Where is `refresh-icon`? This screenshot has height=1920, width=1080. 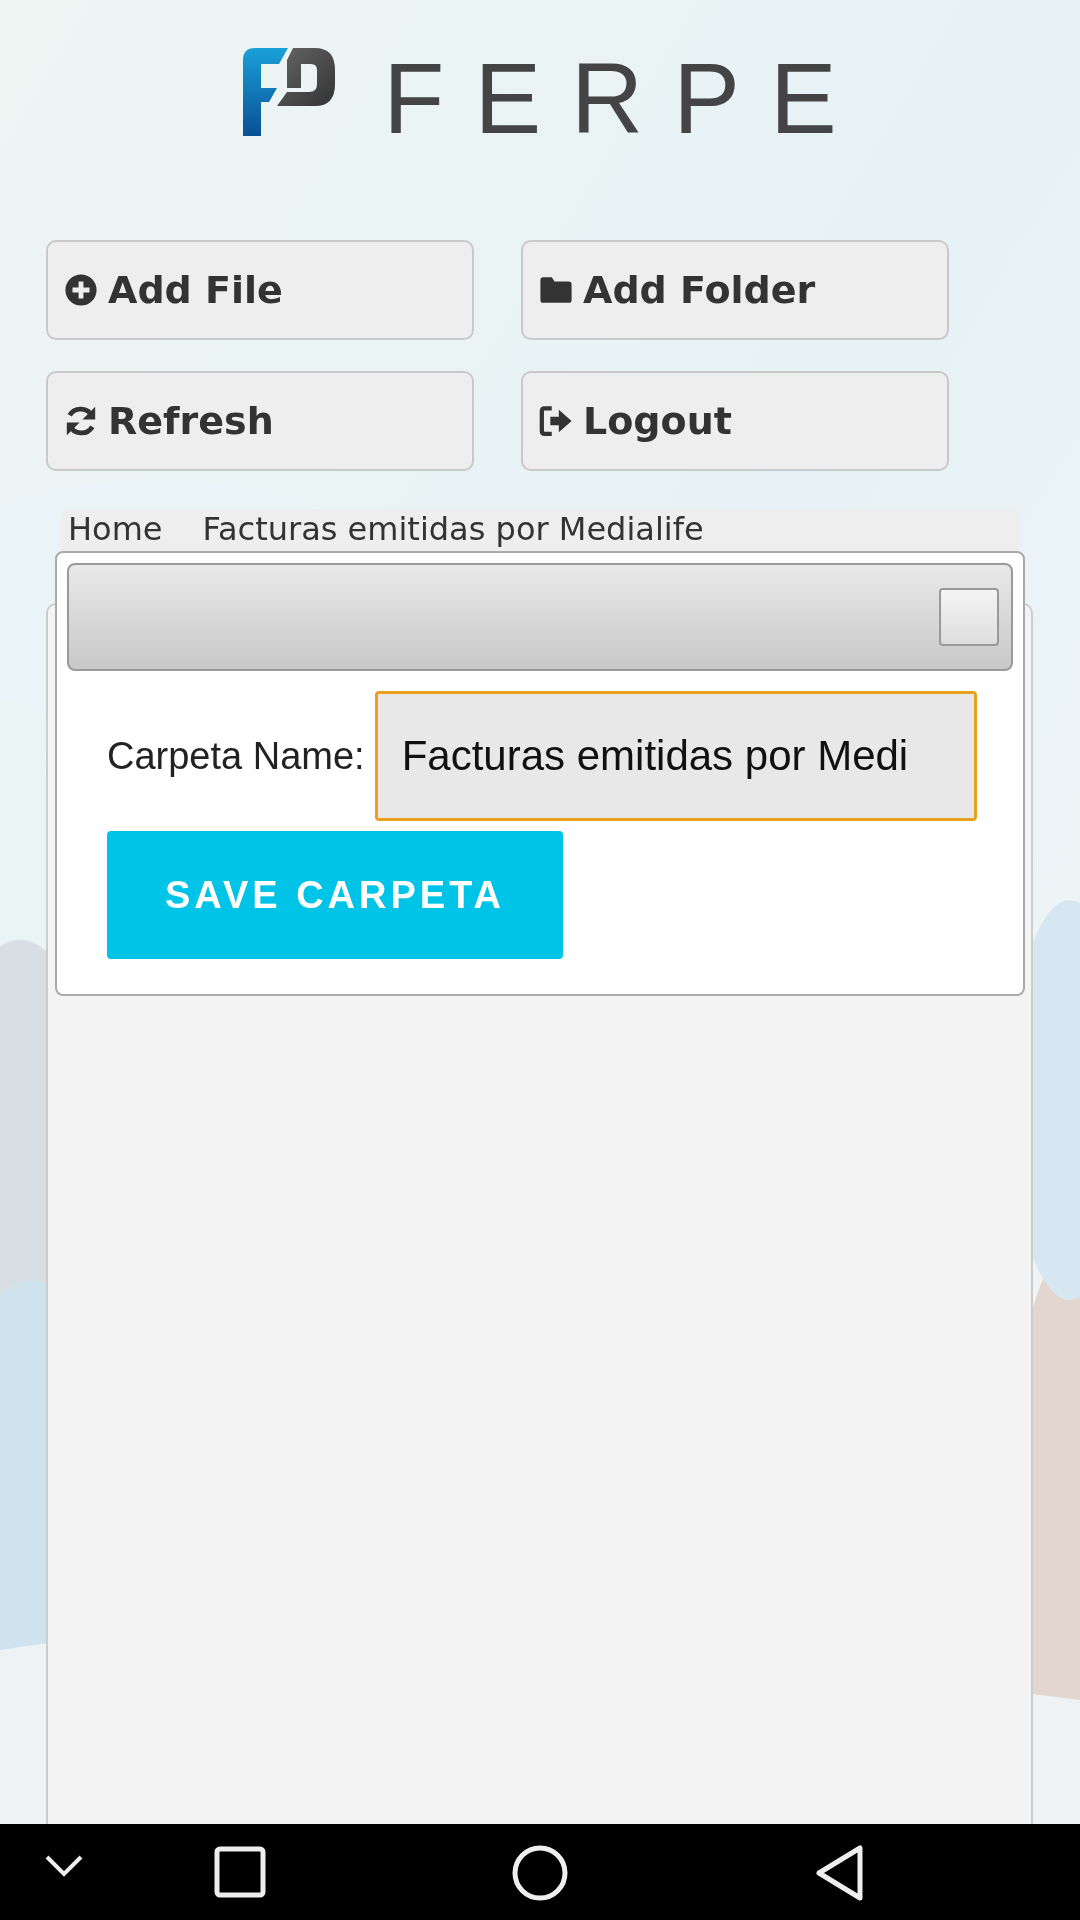
refresh-icon is located at coordinates (81, 421).